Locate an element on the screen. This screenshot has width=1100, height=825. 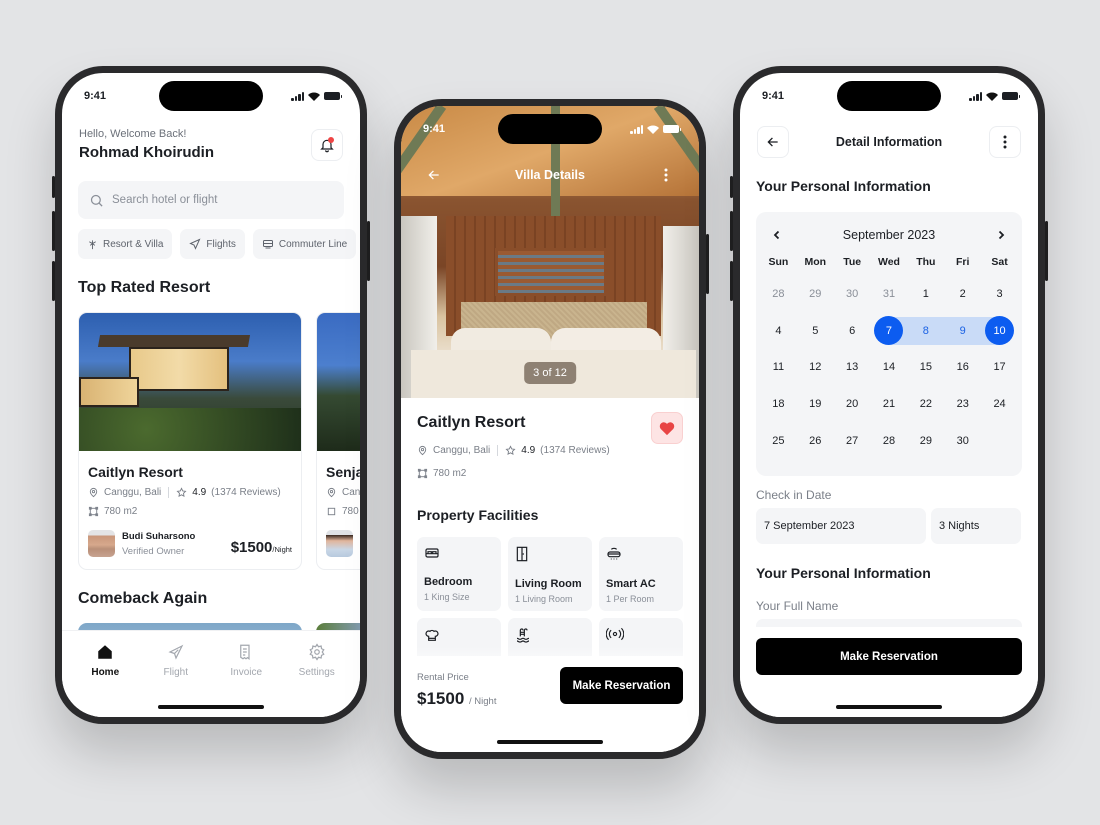
search-input: Search hotel or flight is located at coordinates (211, 200).